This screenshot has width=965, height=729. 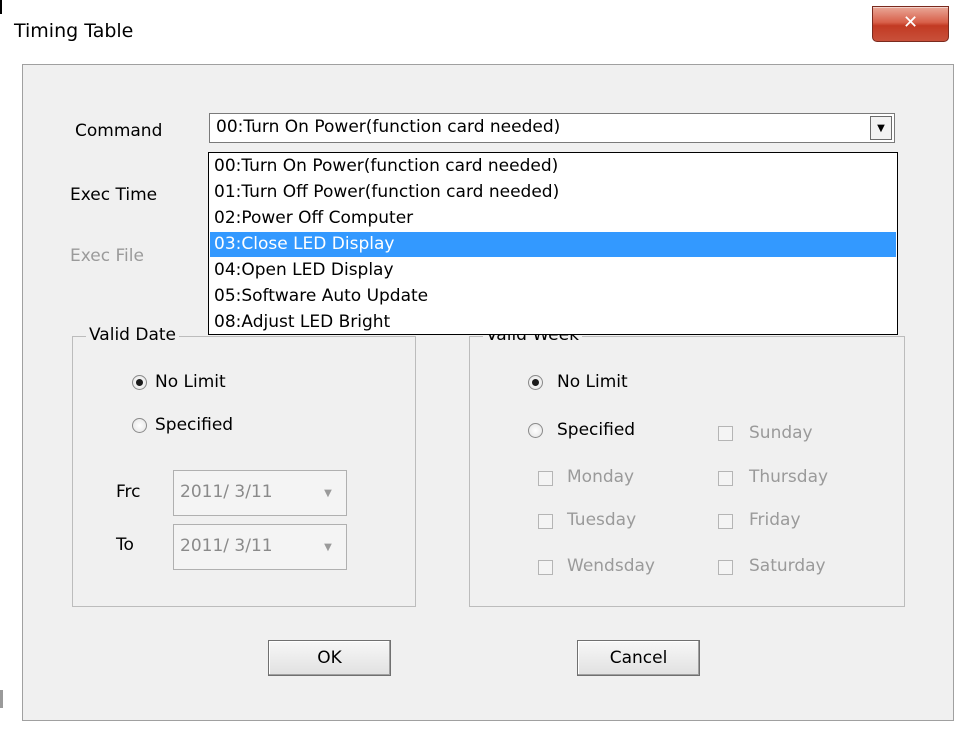 I want to click on window-title: Timing Table, so click(x=74, y=31).